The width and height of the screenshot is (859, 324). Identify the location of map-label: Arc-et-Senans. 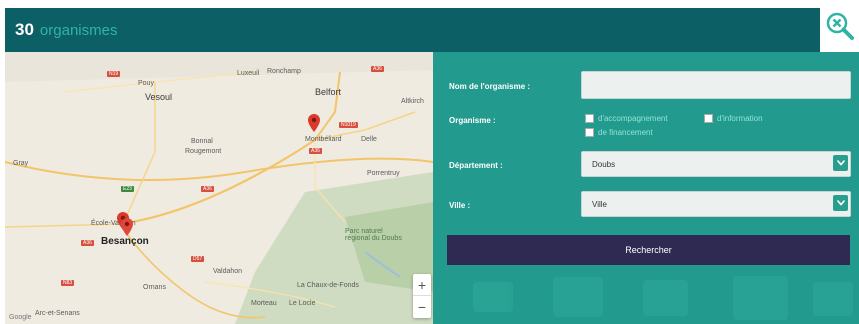
(57, 313).